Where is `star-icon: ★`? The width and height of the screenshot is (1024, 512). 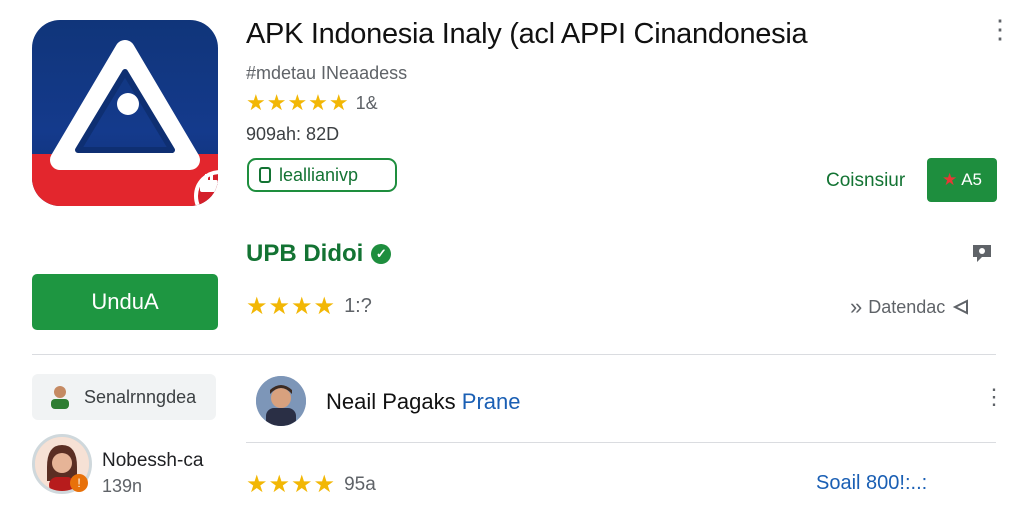
star-icon: ★ is located at coordinates (949, 179).